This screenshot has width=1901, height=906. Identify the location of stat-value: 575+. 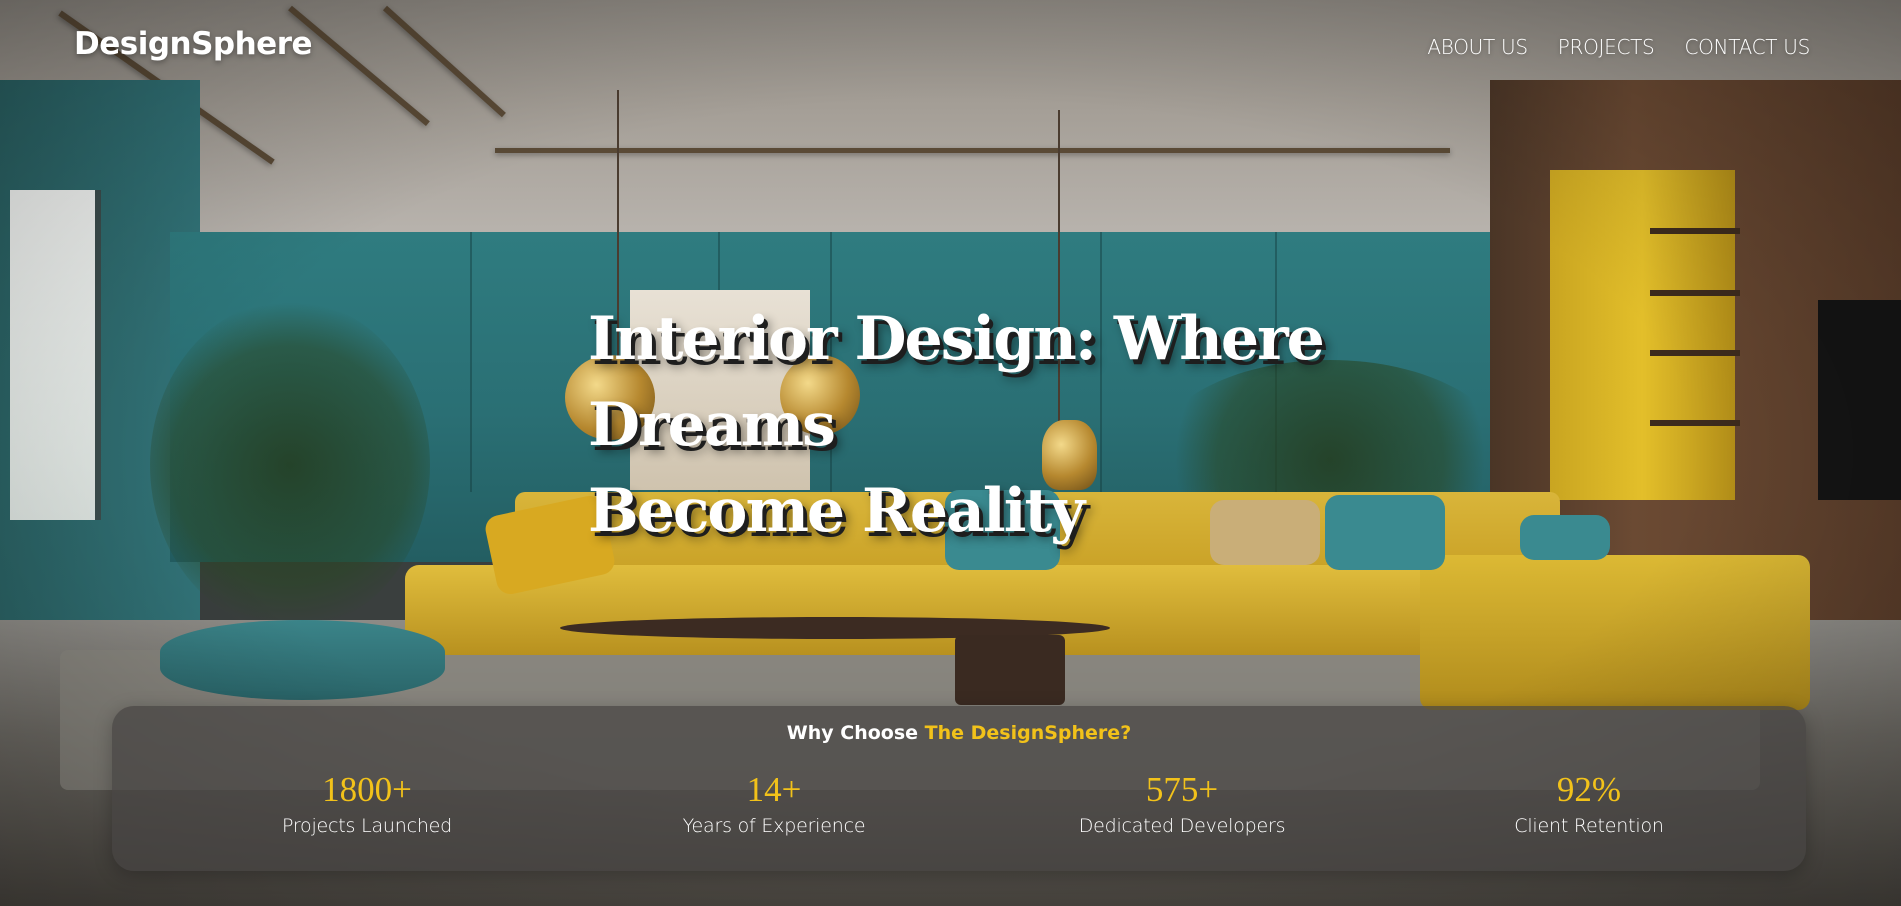
(1182, 789).